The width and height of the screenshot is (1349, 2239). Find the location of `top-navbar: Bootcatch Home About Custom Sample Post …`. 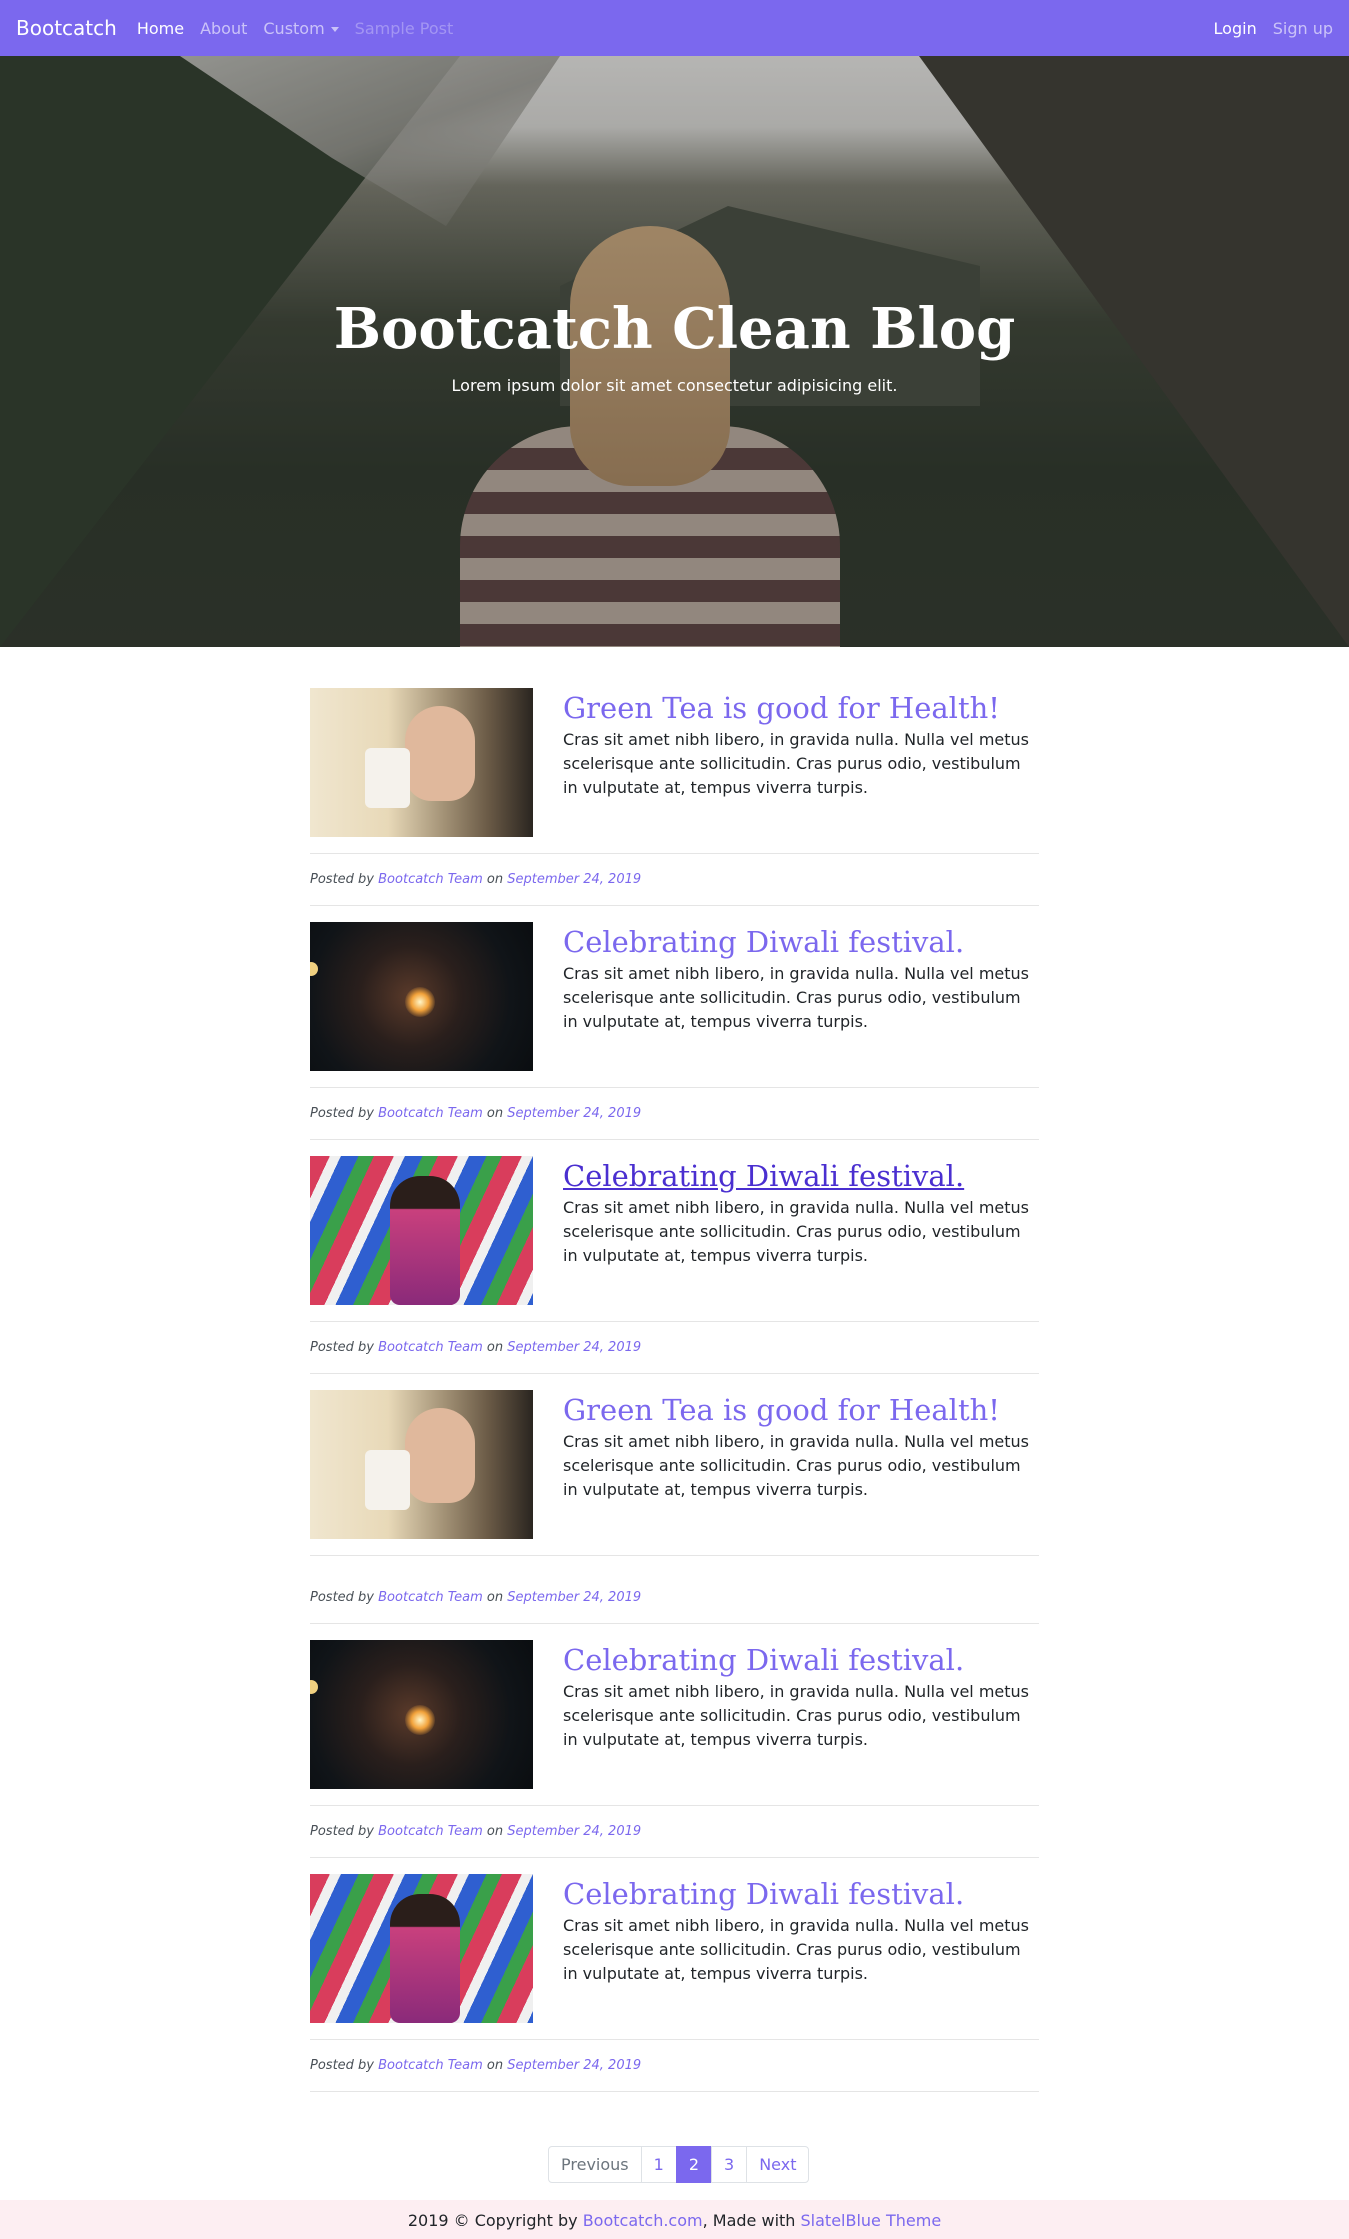

top-navbar: Bootcatch Home About Custom Sample Post … is located at coordinates (674, 28).